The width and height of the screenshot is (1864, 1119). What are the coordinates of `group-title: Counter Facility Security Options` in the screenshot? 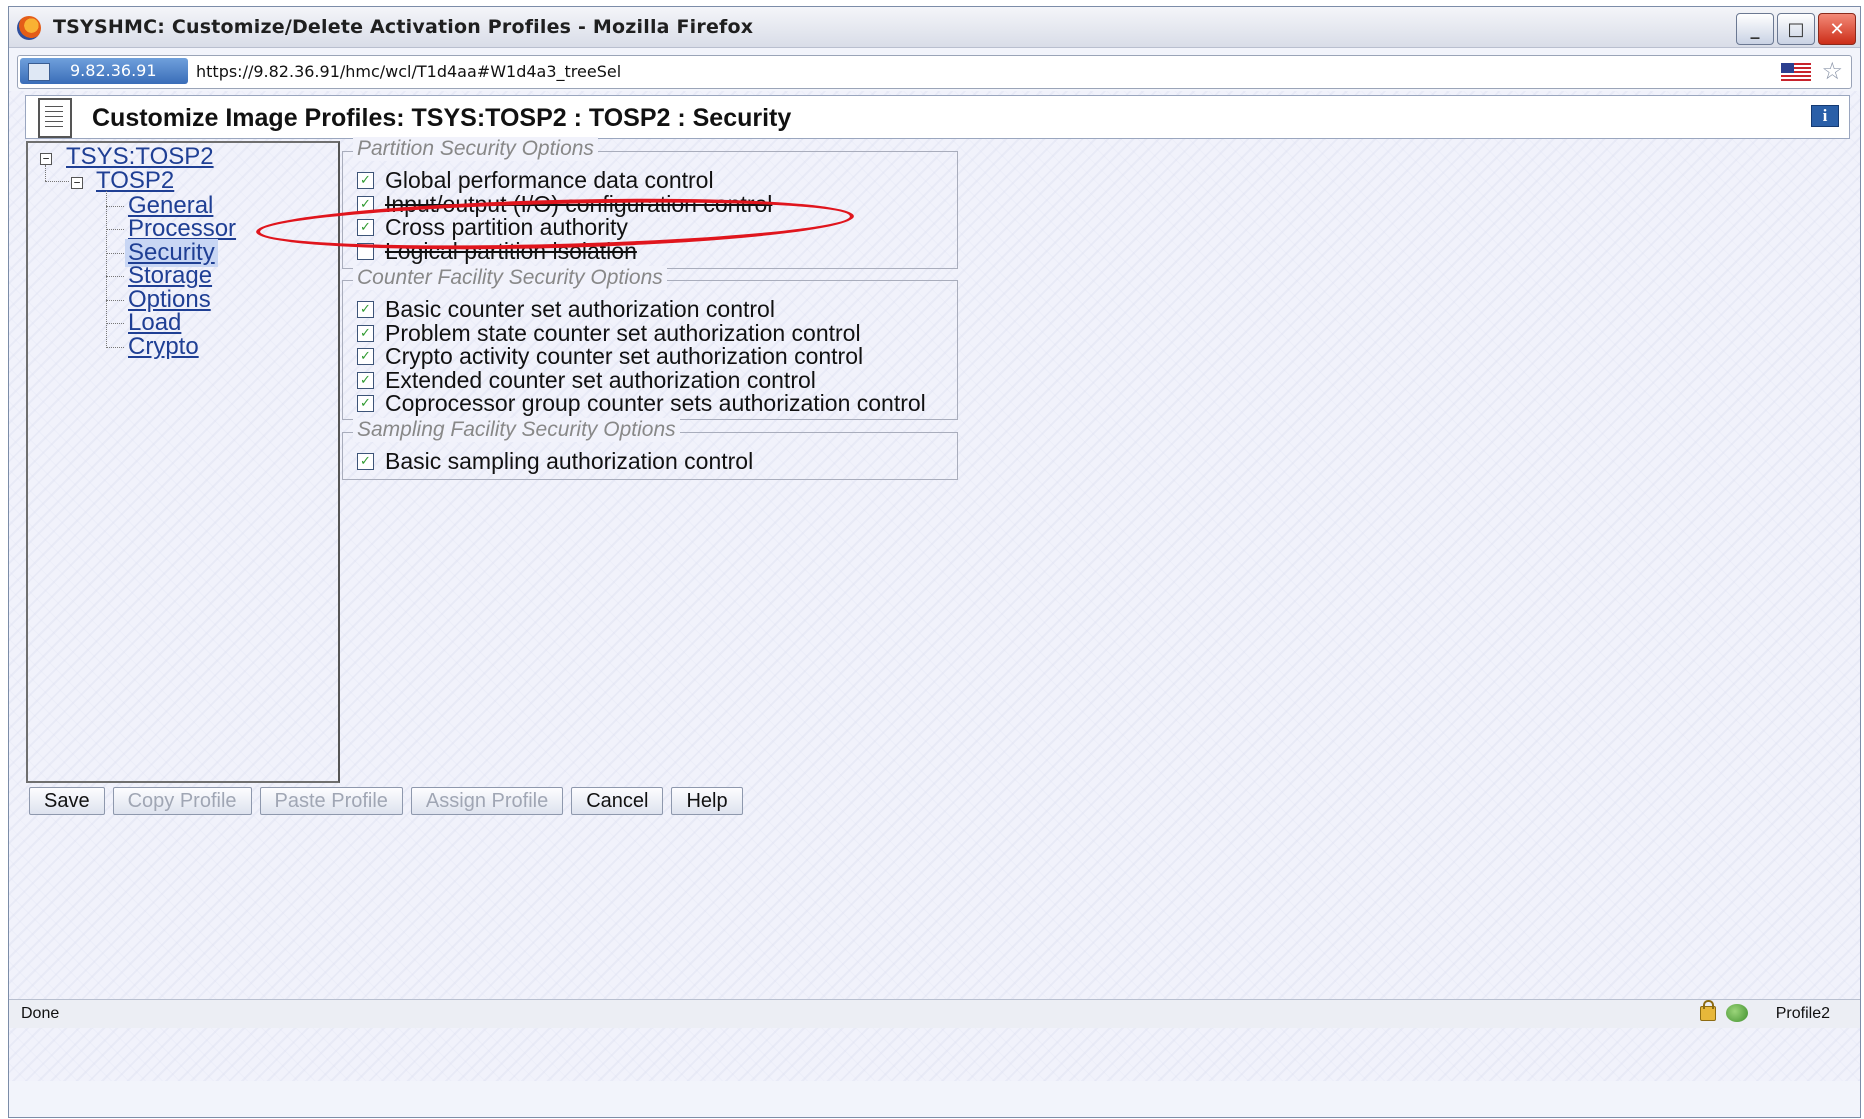 It's located at (510, 278).